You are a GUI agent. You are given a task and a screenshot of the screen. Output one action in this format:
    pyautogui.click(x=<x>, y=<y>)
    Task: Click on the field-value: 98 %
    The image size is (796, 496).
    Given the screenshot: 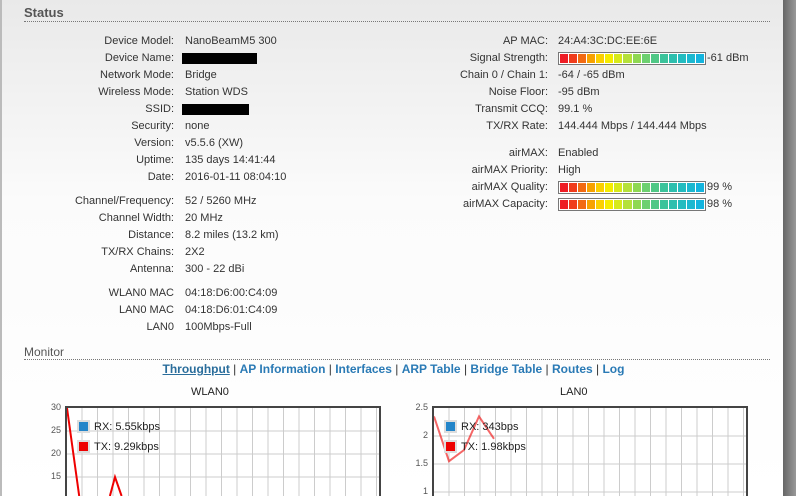 What is the action you would take?
    pyautogui.click(x=720, y=204)
    